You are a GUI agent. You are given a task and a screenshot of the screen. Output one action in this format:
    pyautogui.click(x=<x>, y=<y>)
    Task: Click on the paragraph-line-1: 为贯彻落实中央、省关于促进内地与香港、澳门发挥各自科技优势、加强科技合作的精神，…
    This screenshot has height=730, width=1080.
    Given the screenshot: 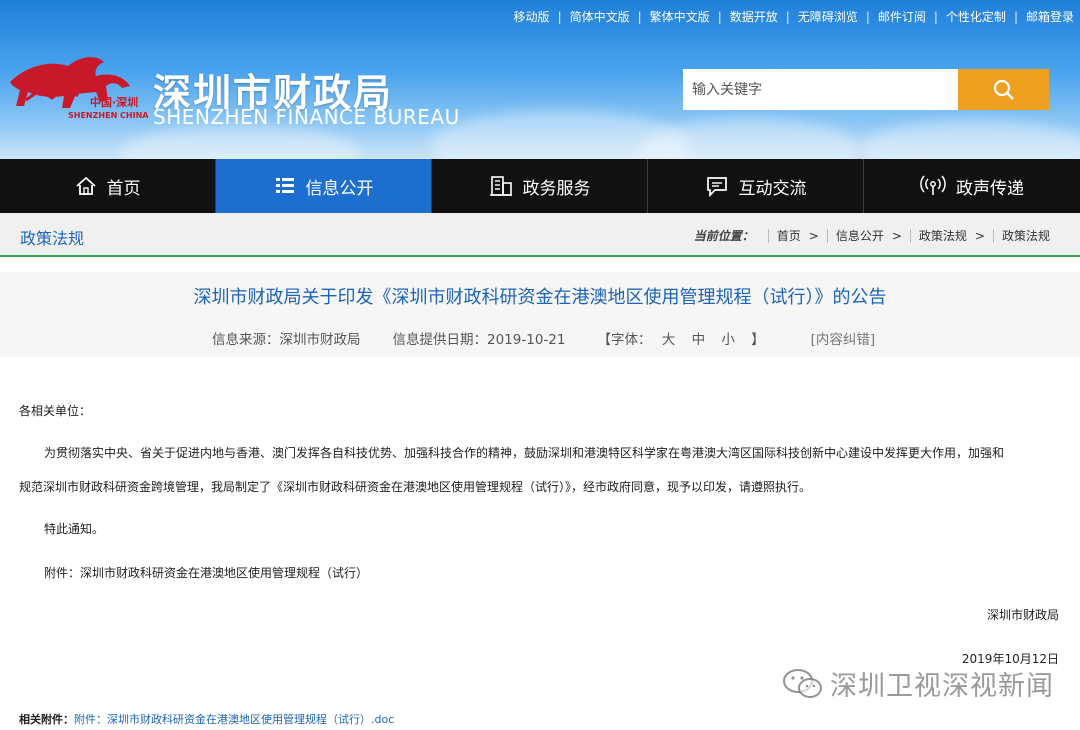 What is the action you would take?
    pyautogui.click(x=524, y=453)
    